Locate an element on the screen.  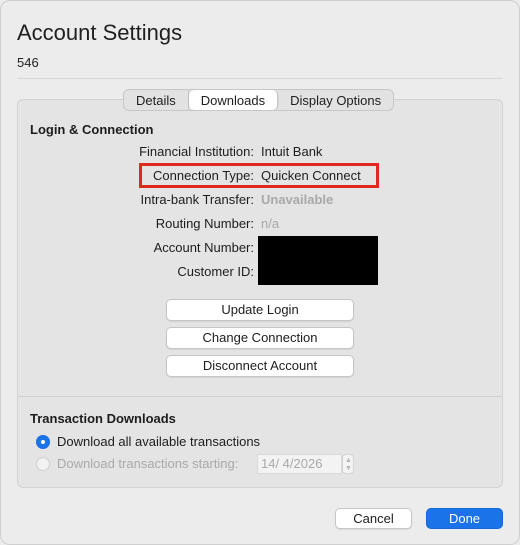
tab-bar: Details Downloads Display Options is located at coordinates (259, 100).